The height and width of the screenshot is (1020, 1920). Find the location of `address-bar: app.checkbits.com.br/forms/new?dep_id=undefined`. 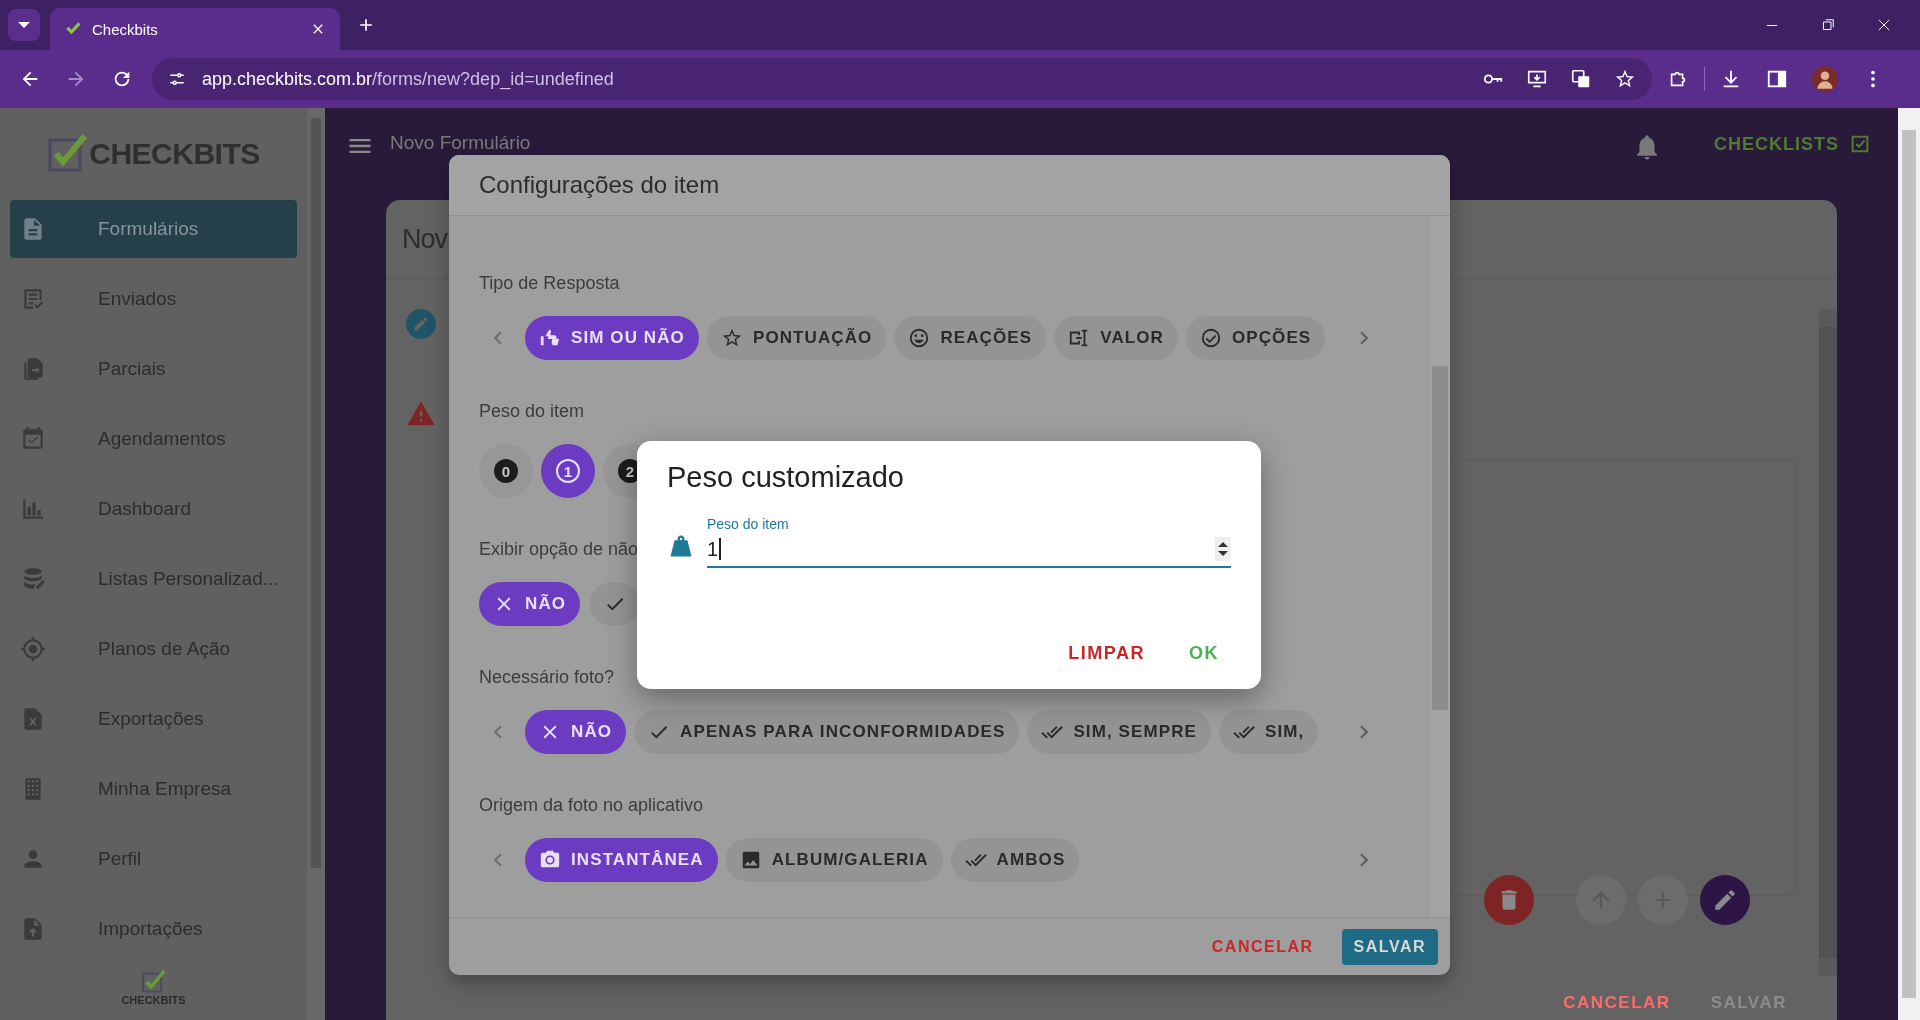

address-bar: app.checkbits.com.br/forms/new?dep_id=undefined is located at coordinates (902, 79).